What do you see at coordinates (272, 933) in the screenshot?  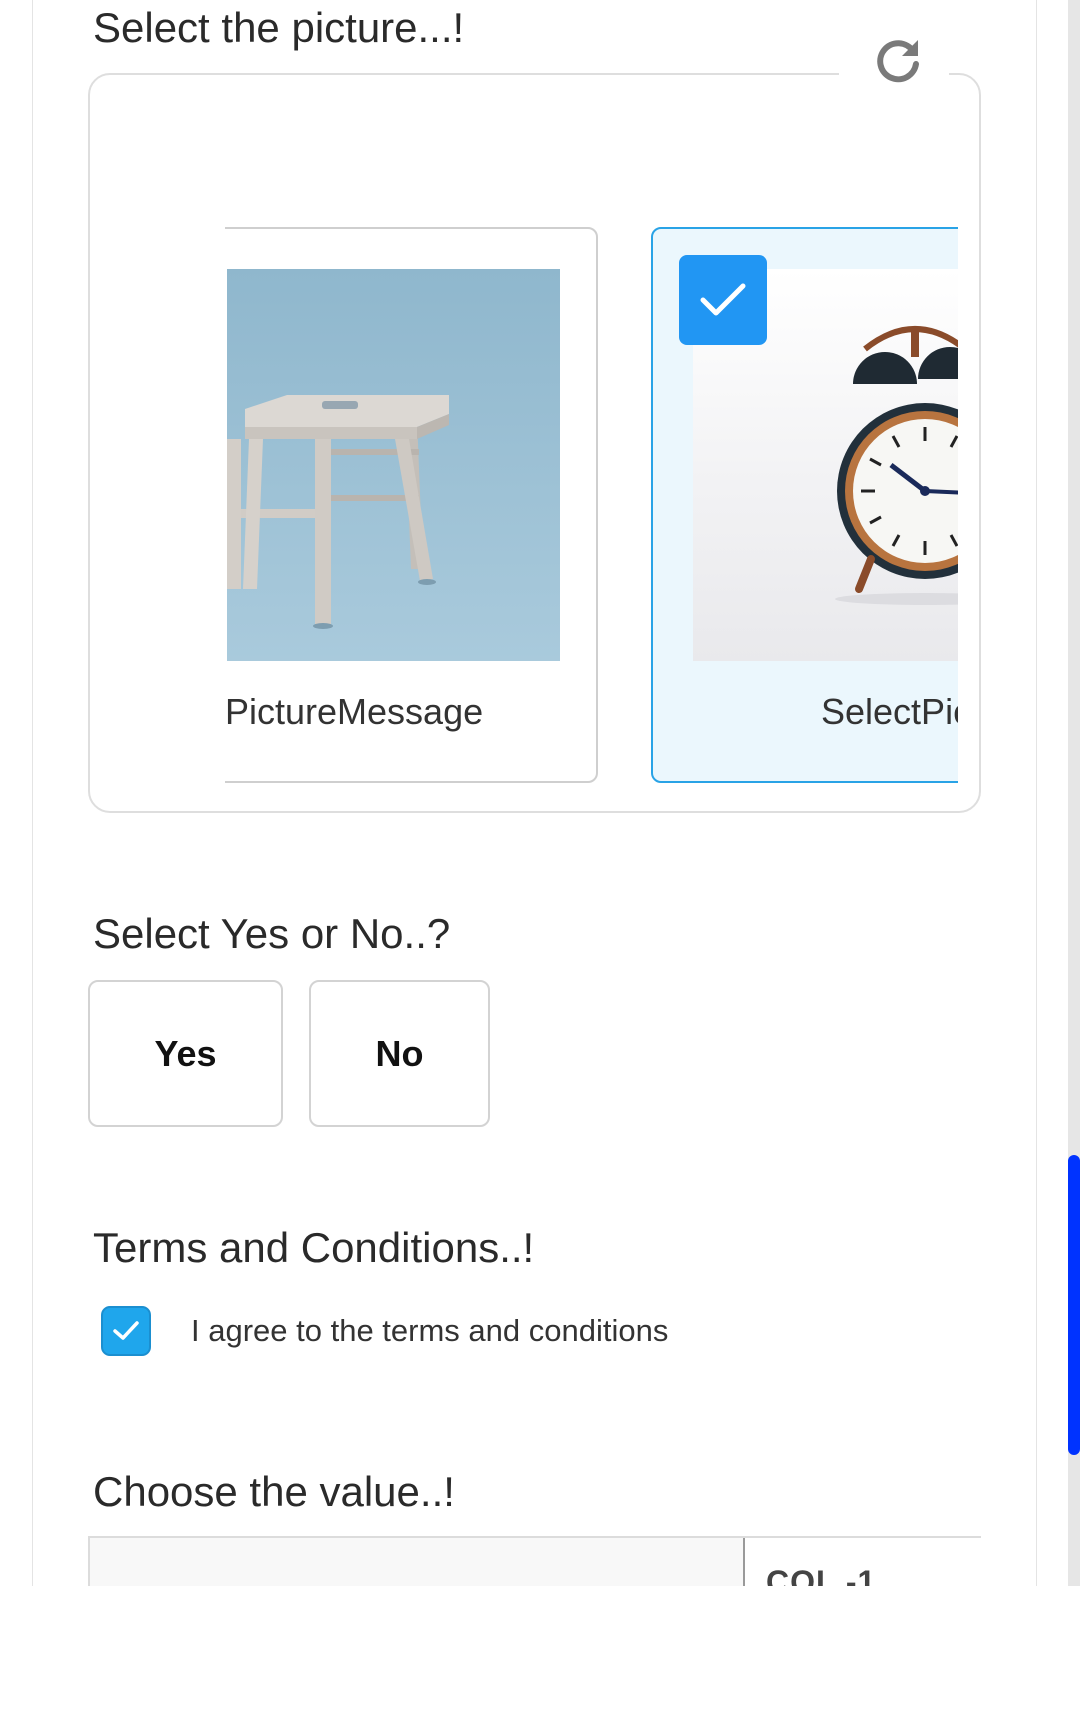 I see `yesno-question-title: Select Yes or No..?` at bounding box center [272, 933].